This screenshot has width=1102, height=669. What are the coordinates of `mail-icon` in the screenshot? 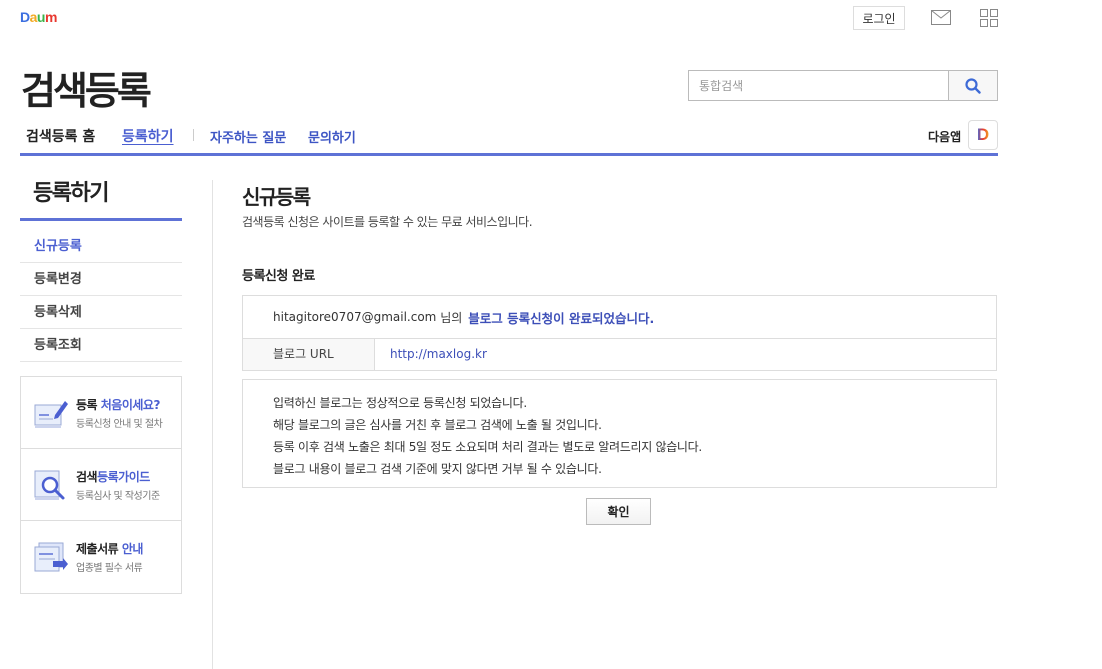 It's located at (941, 17).